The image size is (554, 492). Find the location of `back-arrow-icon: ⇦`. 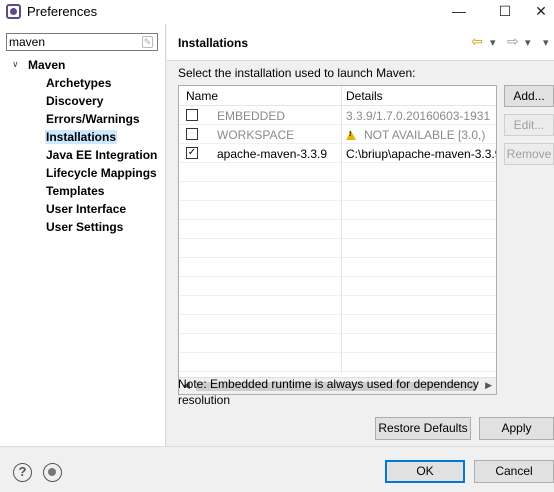

back-arrow-icon: ⇦ is located at coordinates (477, 41).